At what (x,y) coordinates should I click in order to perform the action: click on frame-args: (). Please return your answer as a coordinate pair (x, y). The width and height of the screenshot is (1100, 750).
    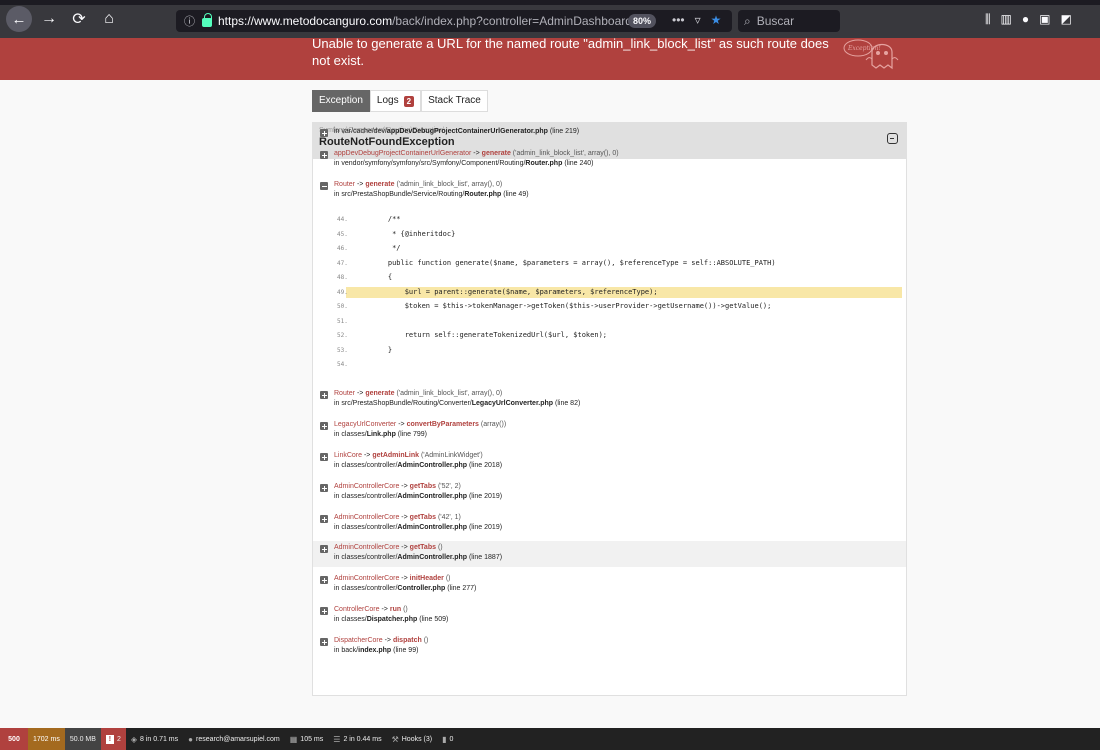
    Looking at the image, I should click on (439, 547).